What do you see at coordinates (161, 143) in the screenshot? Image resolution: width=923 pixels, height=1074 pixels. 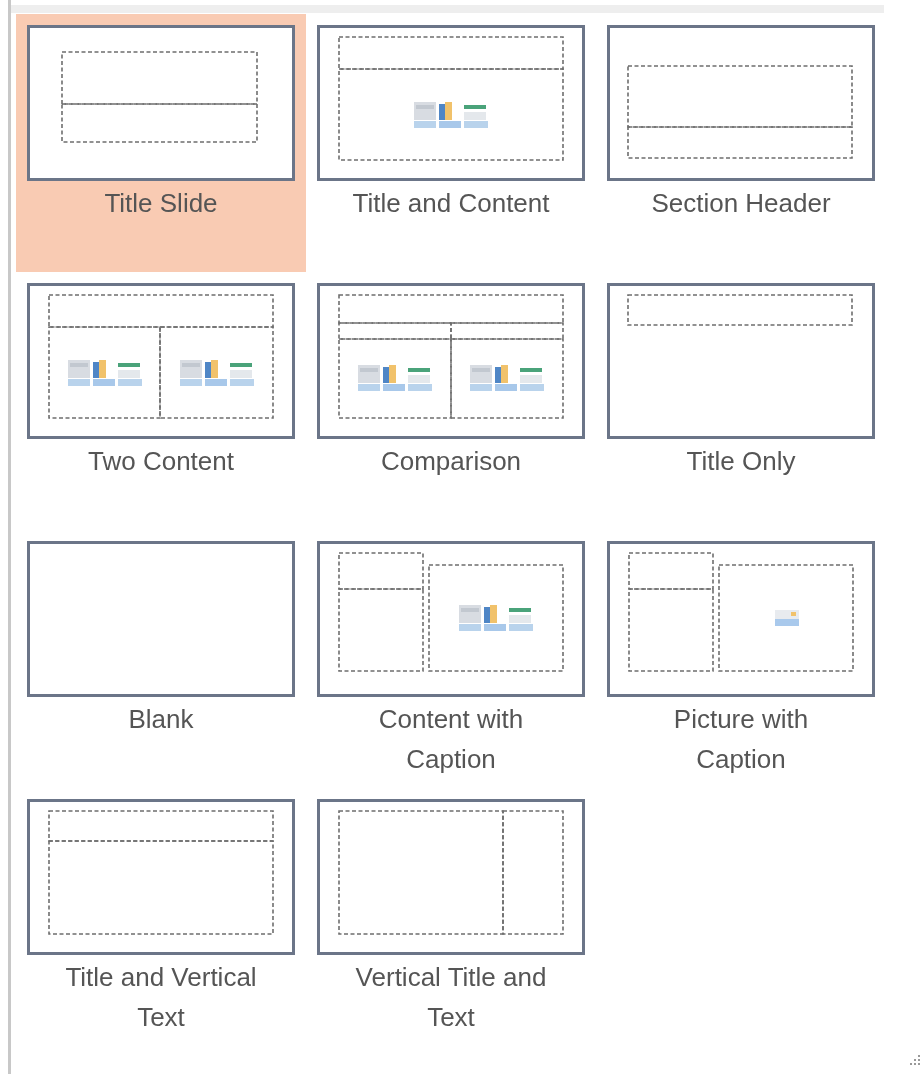 I see `layout-option: Title Slide` at bounding box center [161, 143].